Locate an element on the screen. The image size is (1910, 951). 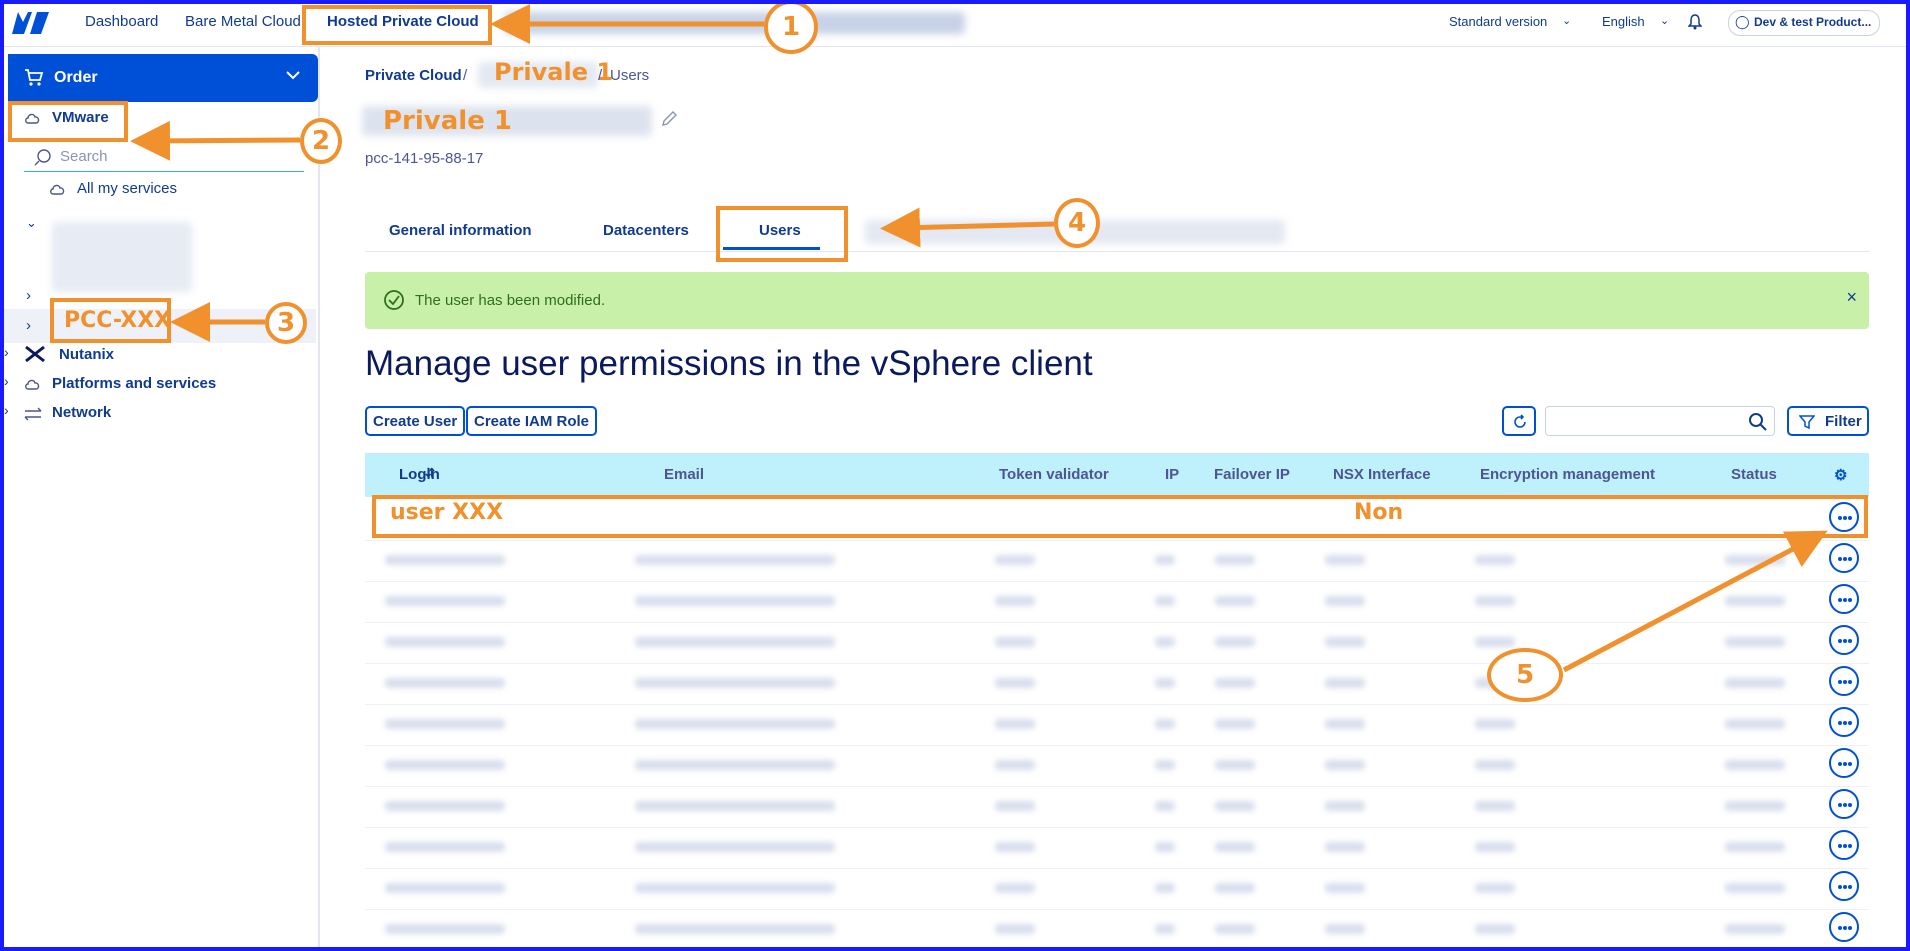
filter-icon is located at coordinates (1807, 422).